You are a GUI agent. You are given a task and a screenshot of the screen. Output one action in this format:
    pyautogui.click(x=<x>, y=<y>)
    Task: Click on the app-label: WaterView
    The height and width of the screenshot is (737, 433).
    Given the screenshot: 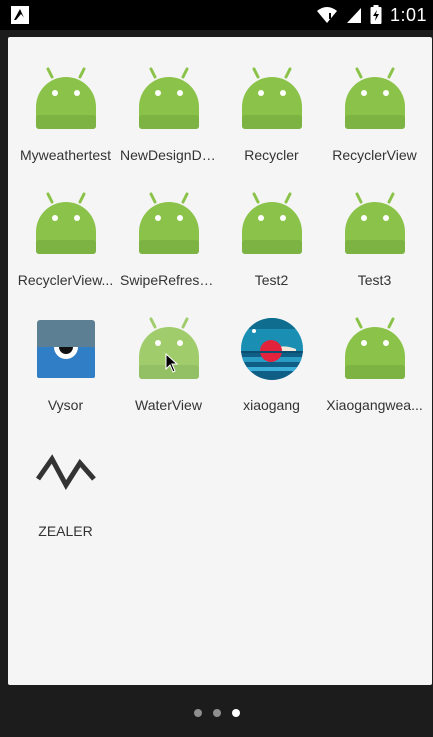 What is the action you would take?
    pyautogui.click(x=168, y=405)
    